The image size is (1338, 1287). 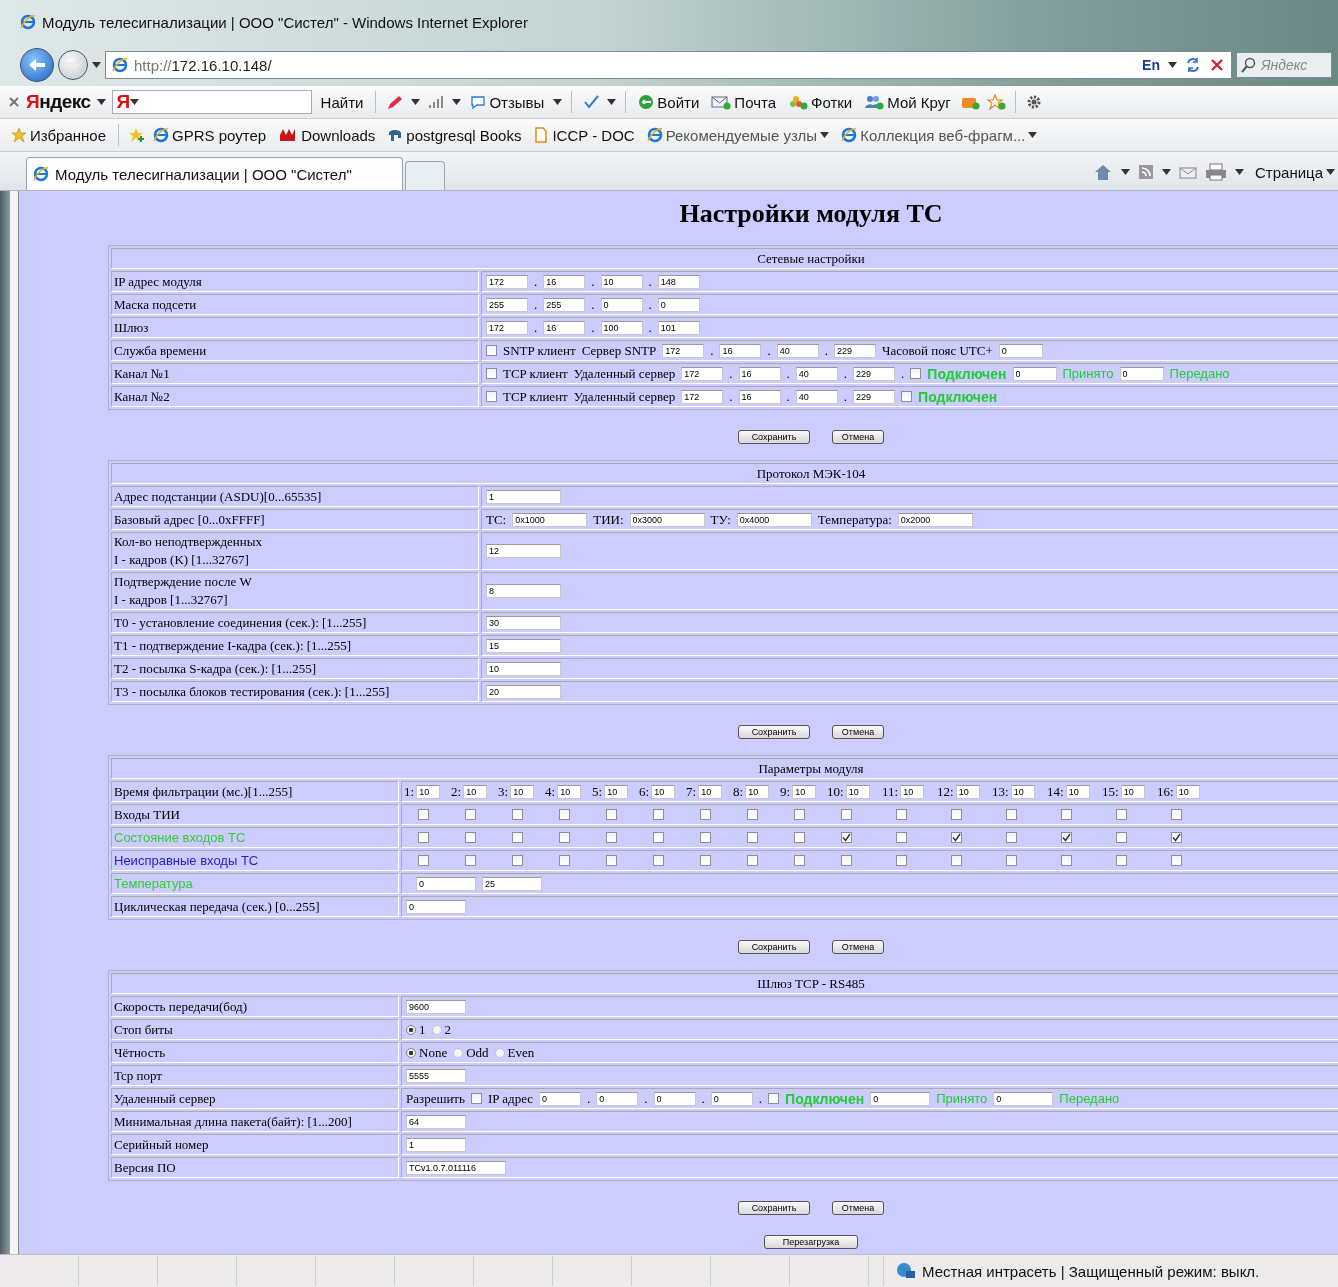 What do you see at coordinates (424, 175) in the screenshot?
I see `new-tab-button` at bounding box center [424, 175].